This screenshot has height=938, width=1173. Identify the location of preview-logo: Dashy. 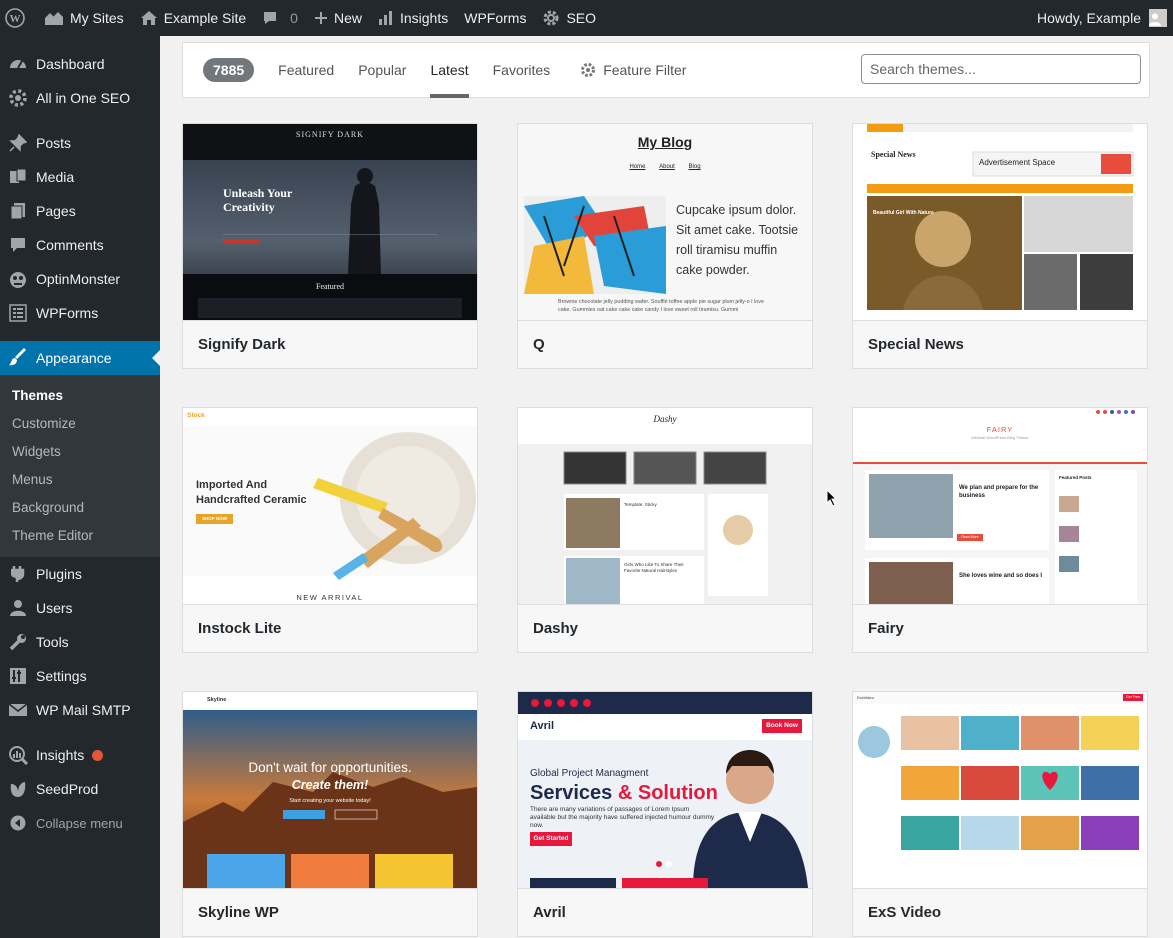
(665, 419).